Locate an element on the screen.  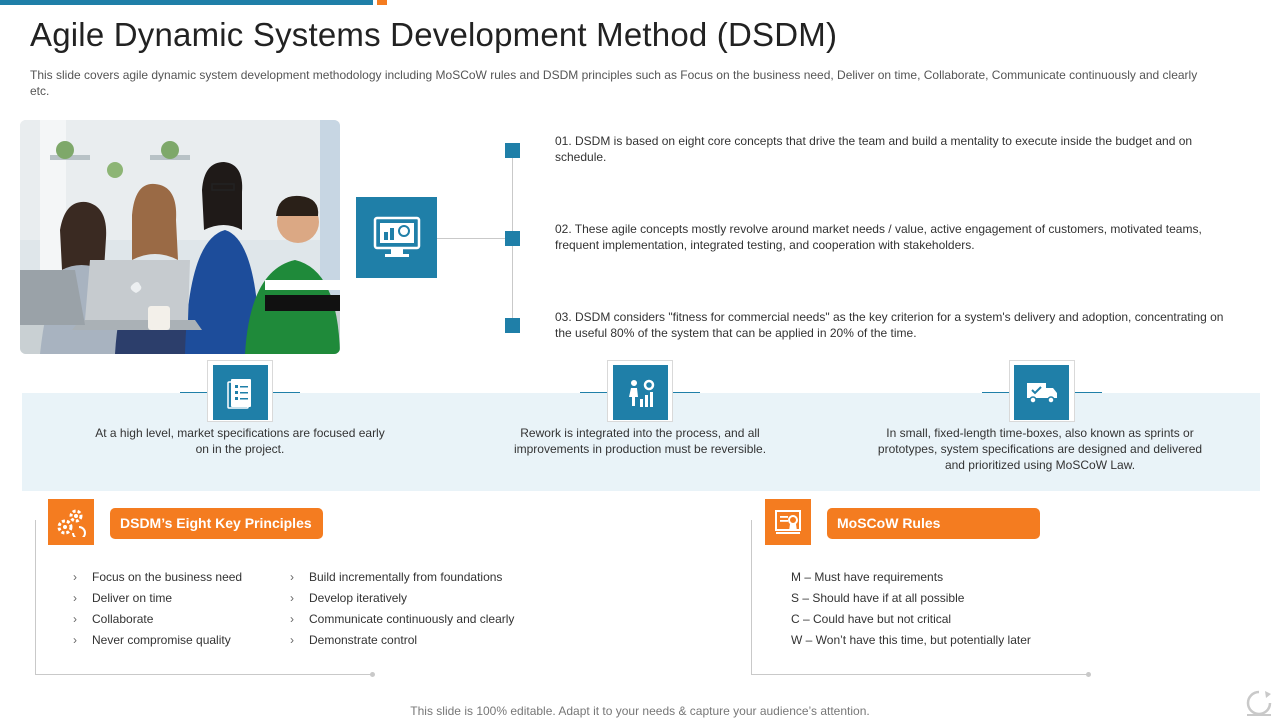
connector-line is located at coordinates (471, 238).